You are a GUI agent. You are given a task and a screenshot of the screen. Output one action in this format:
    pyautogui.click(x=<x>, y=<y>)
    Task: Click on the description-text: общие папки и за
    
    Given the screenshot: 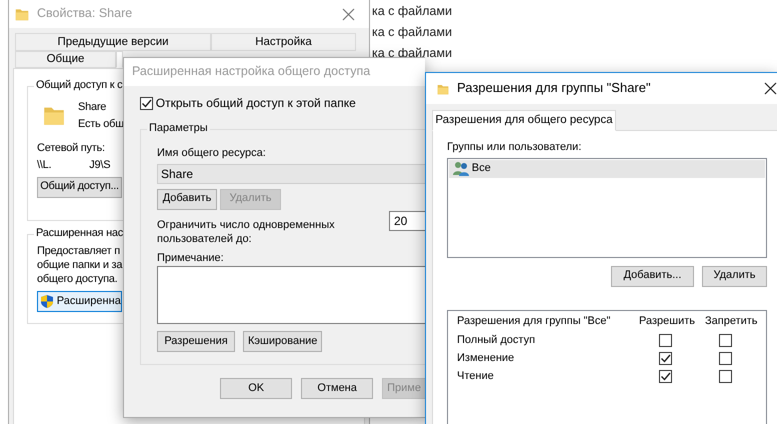 What is the action you would take?
    pyautogui.click(x=79, y=265)
    